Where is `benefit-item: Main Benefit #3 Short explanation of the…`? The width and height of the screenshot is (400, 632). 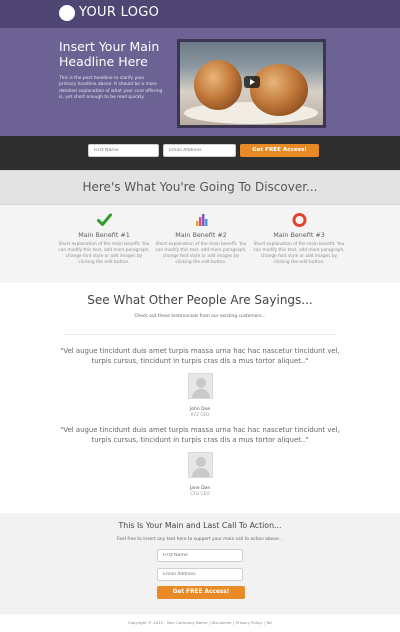 benefit-item: Main Benefit #3 Short explanation of the… is located at coordinates (299, 235).